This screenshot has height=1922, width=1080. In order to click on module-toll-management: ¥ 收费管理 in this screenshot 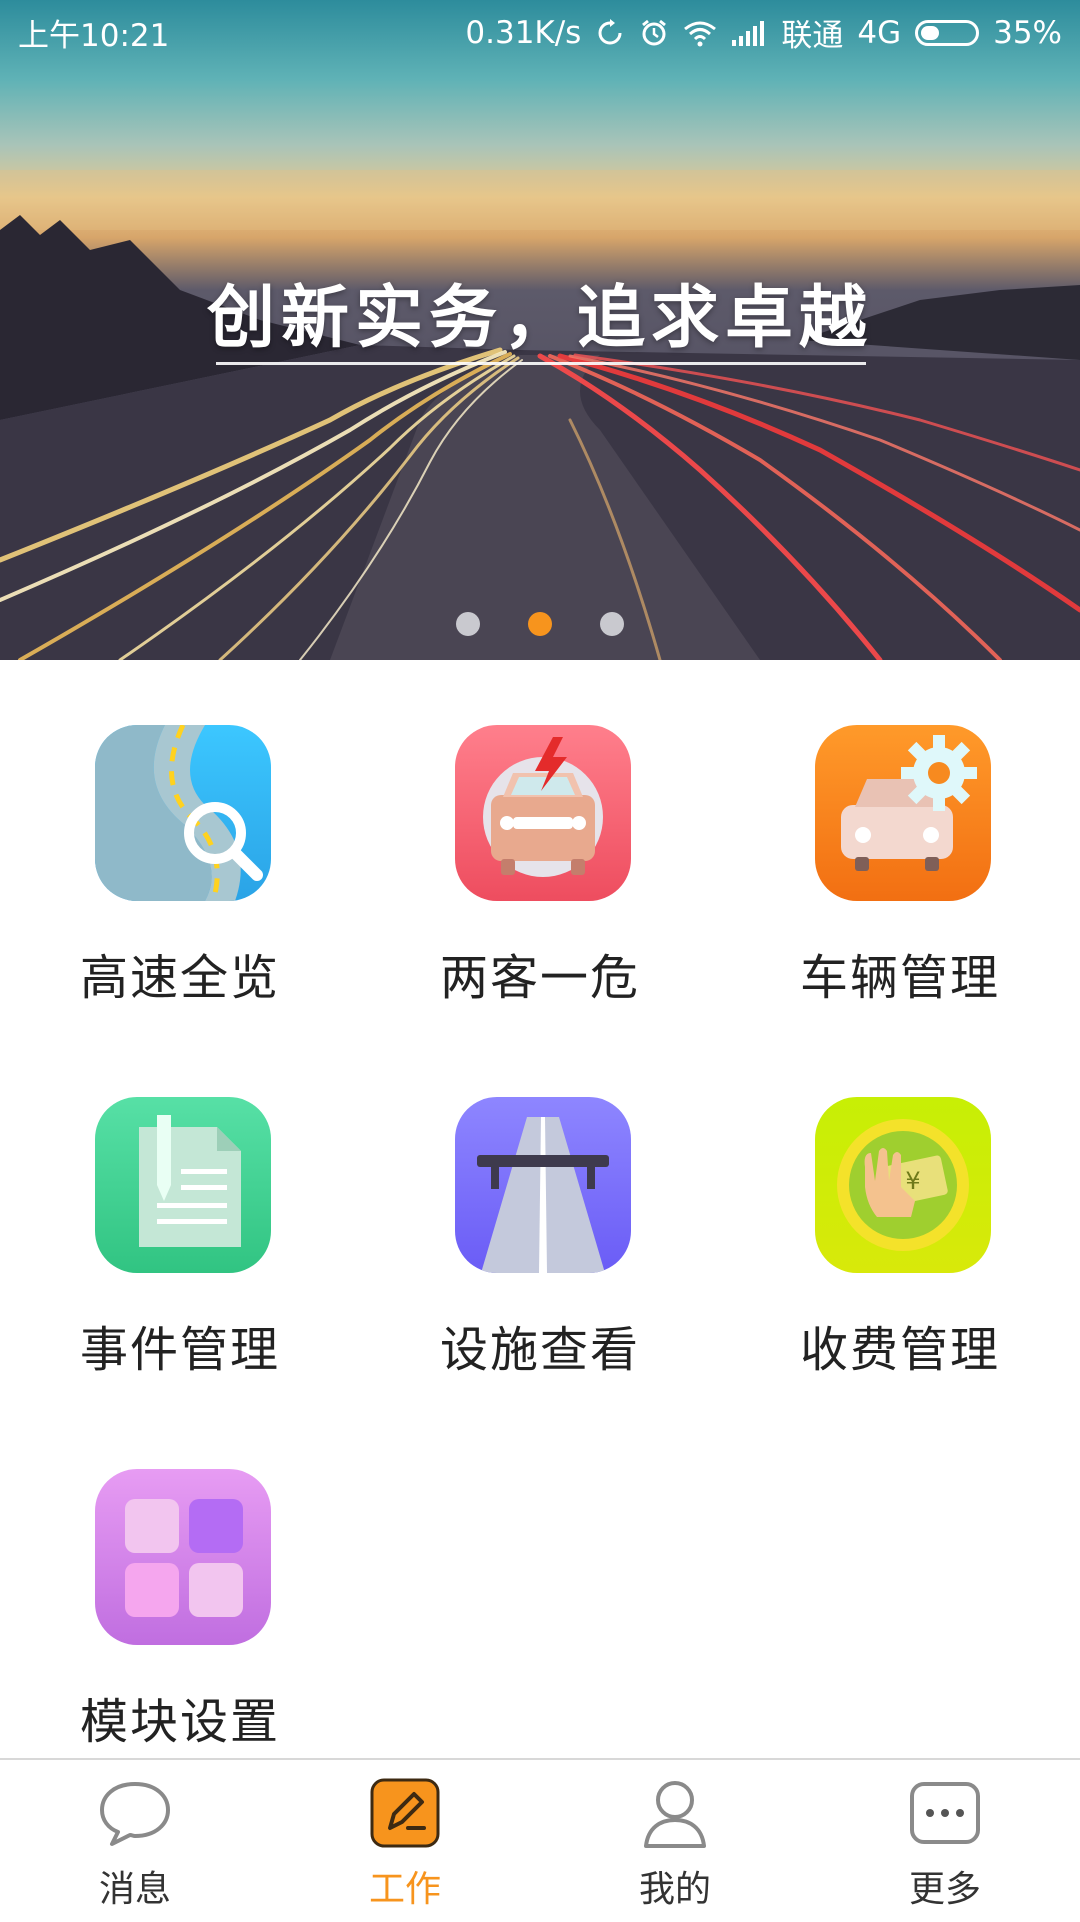, I will do `click(900, 1218)`.